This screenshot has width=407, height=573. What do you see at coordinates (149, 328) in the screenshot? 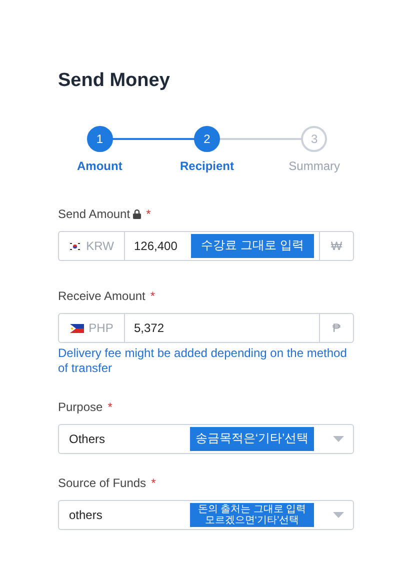
I see `amount-value: 5,372` at bounding box center [149, 328].